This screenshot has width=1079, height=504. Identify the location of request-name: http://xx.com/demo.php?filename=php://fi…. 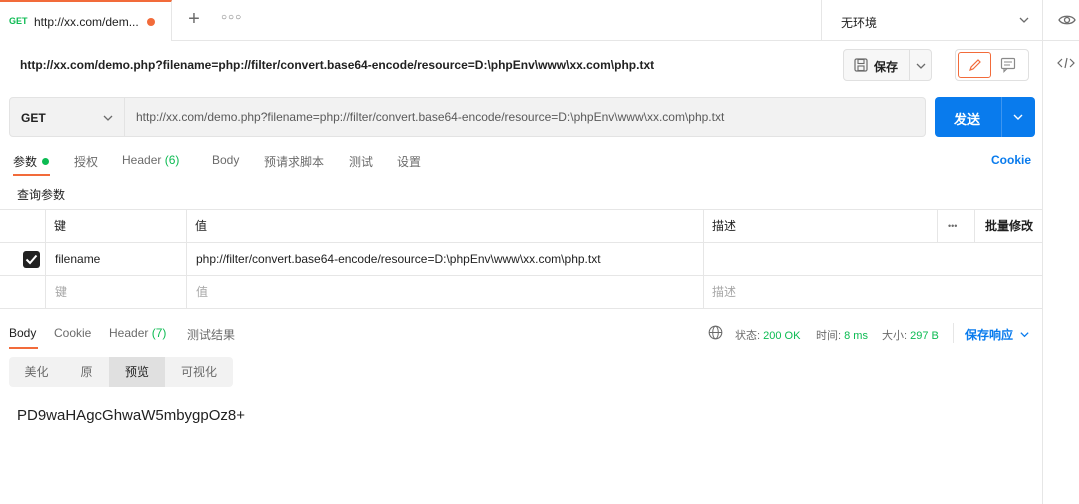
(337, 65).